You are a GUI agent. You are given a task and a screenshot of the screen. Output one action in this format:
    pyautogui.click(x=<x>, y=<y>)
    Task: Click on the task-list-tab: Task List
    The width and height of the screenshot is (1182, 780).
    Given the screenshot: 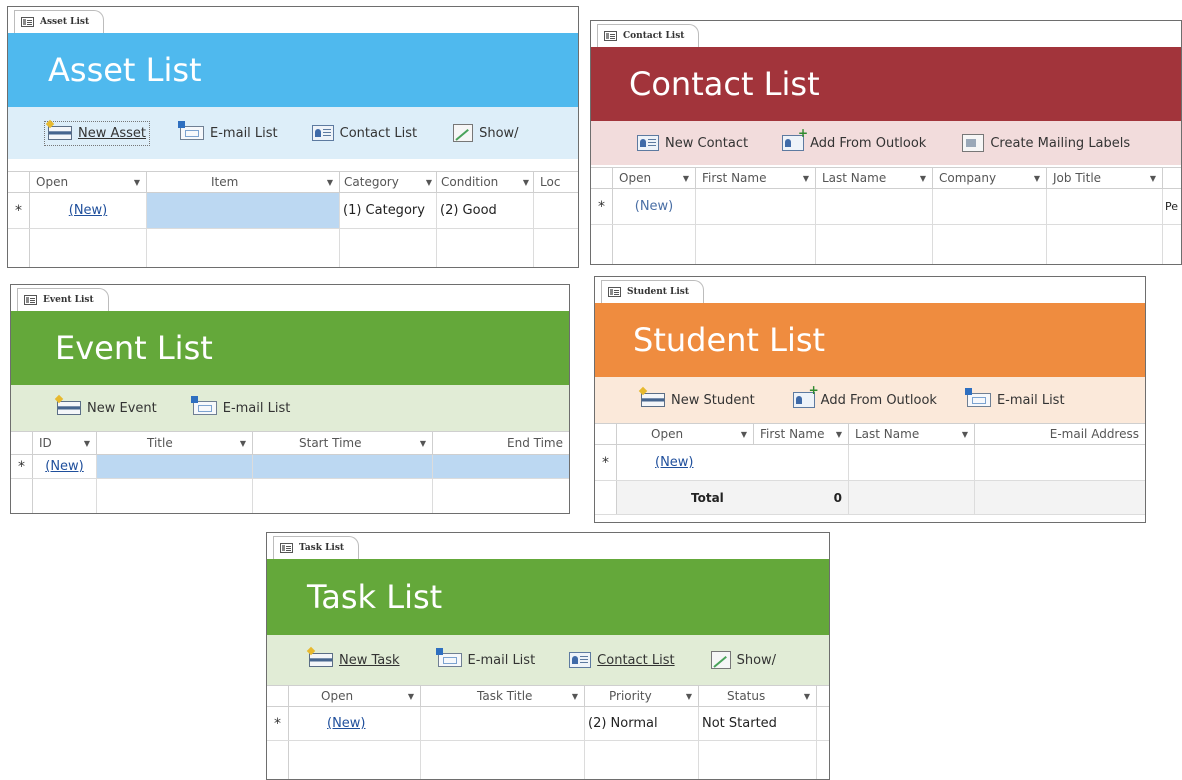 What is the action you would take?
    pyautogui.click(x=316, y=547)
    